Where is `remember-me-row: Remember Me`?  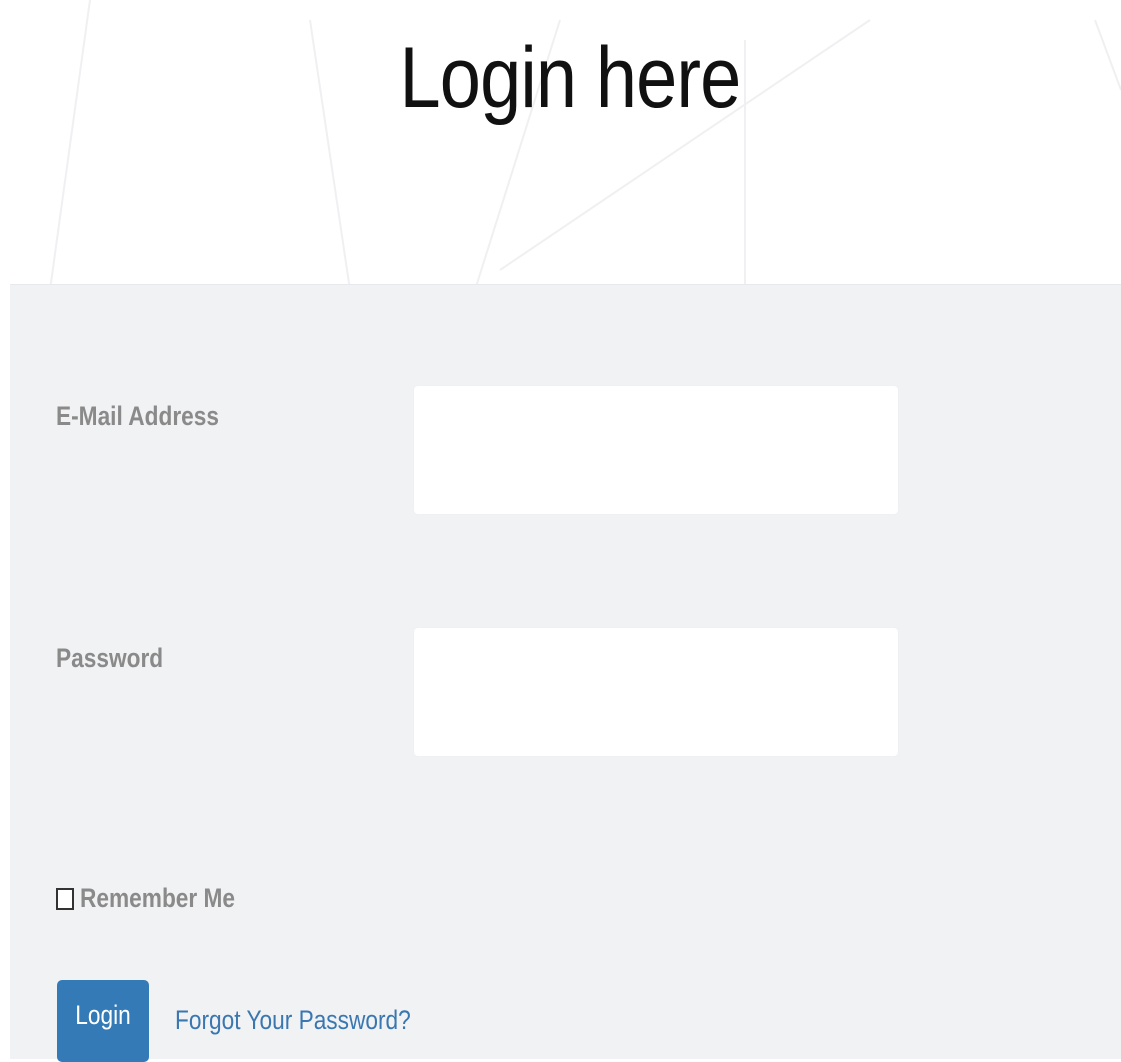
remember-me-row: Remember Me is located at coordinates (160, 898).